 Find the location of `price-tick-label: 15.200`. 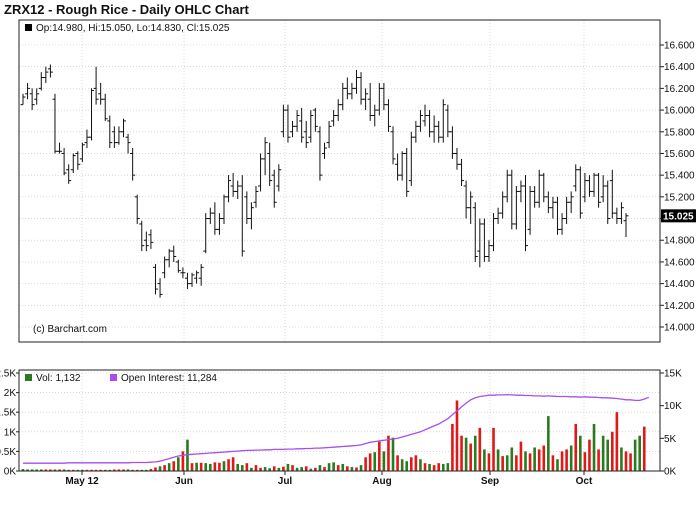

price-tick-label: 15.200 is located at coordinates (679, 197).